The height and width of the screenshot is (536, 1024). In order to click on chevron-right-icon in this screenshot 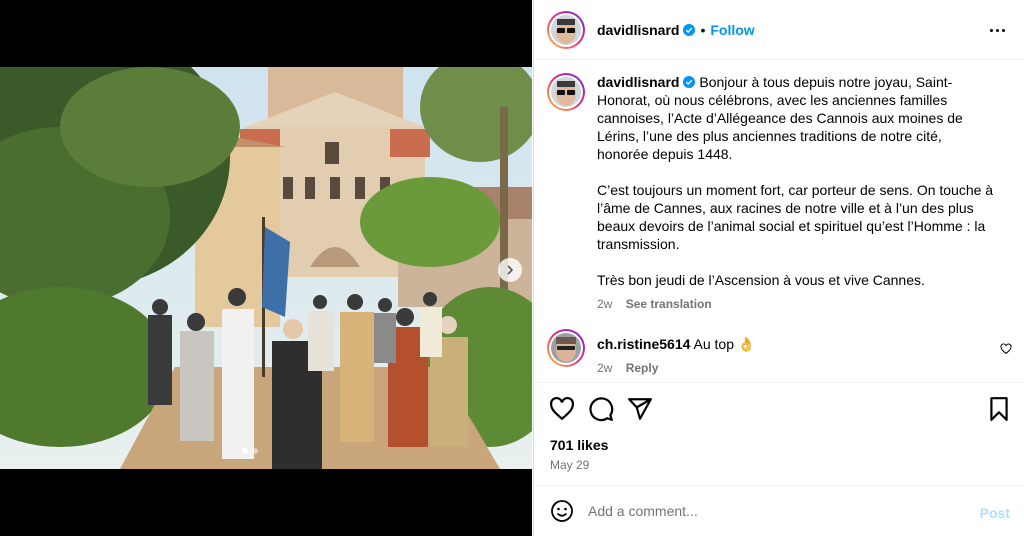, I will do `click(510, 270)`.